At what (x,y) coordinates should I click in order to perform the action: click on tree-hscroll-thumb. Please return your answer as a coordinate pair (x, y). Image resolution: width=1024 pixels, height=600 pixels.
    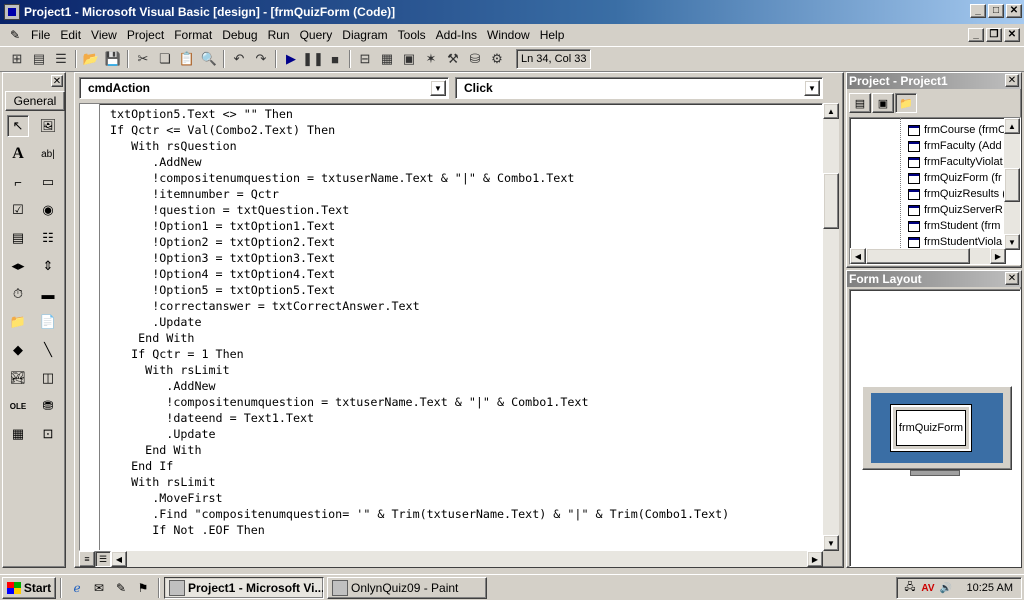
    Looking at the image, I should click on (918, 256).